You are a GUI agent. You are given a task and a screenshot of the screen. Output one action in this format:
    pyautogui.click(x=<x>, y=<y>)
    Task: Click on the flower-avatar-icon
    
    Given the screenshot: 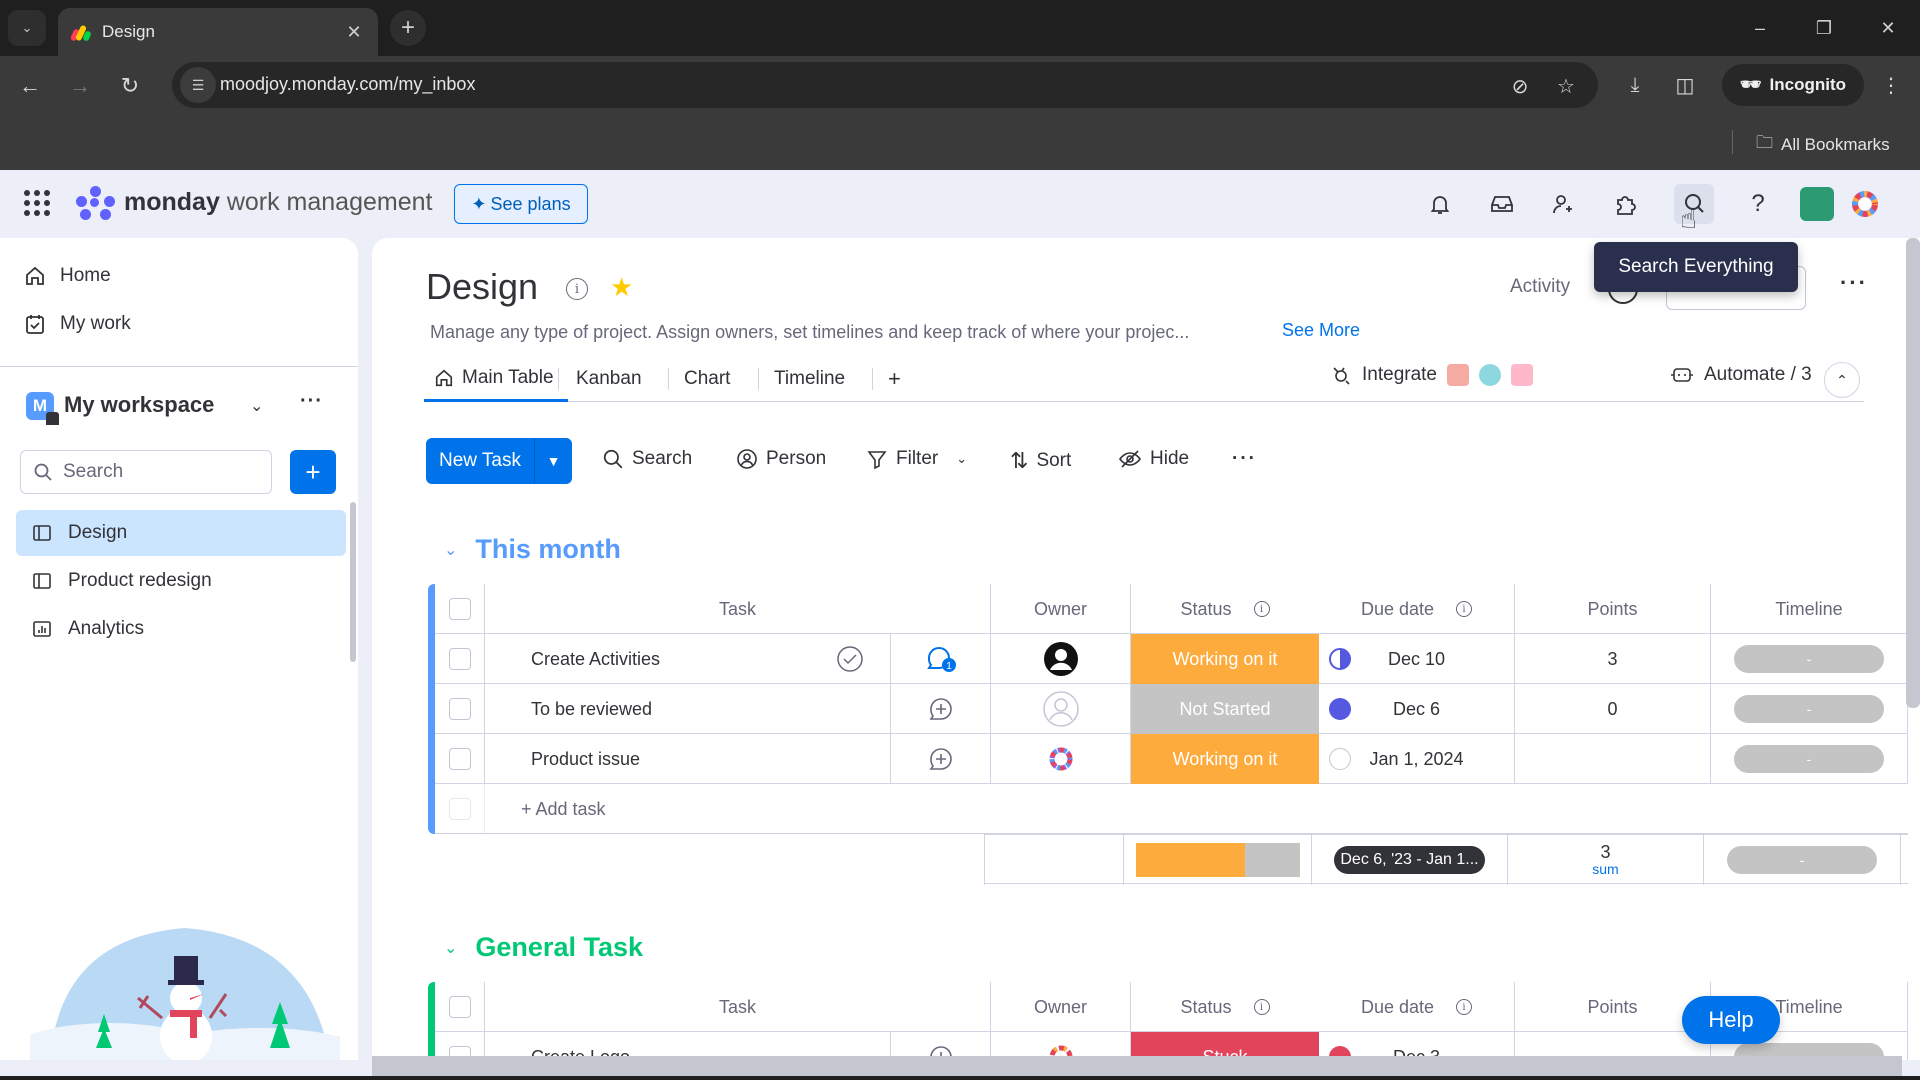 What is the action you would take?
    pyautogui.click(x=1061, y=759)
    